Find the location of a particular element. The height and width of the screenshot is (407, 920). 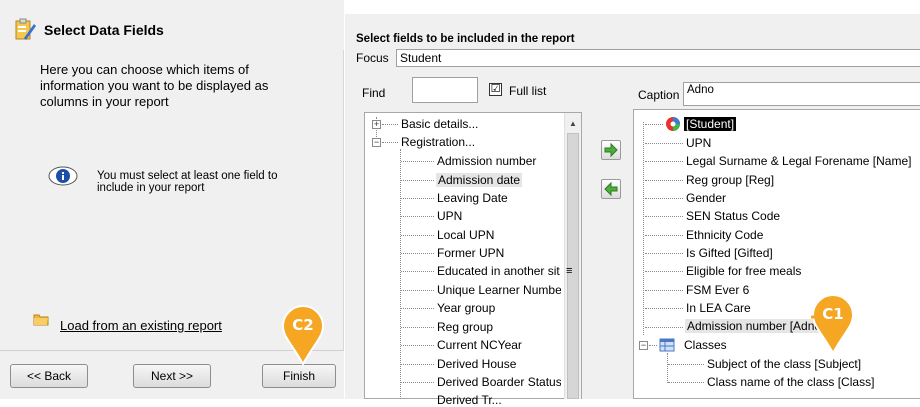

remove-arrow-icon is located at coordinates (611, 189).